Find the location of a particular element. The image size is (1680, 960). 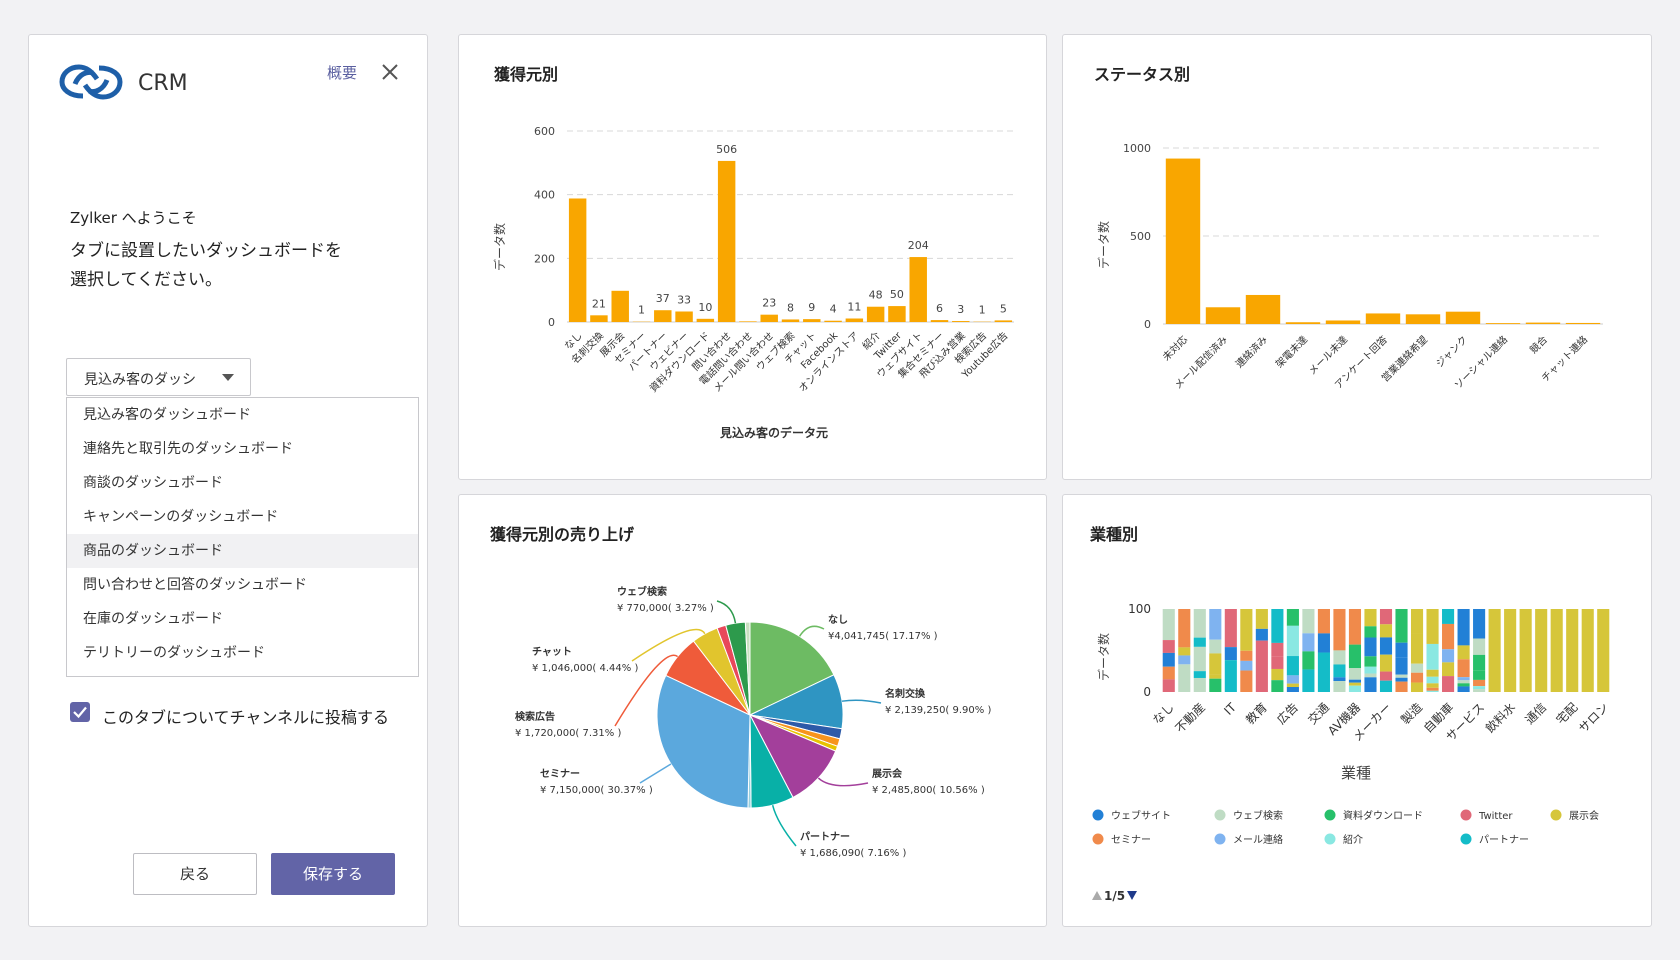

legend-item: パートナー is located at coordinates (1495, 840).